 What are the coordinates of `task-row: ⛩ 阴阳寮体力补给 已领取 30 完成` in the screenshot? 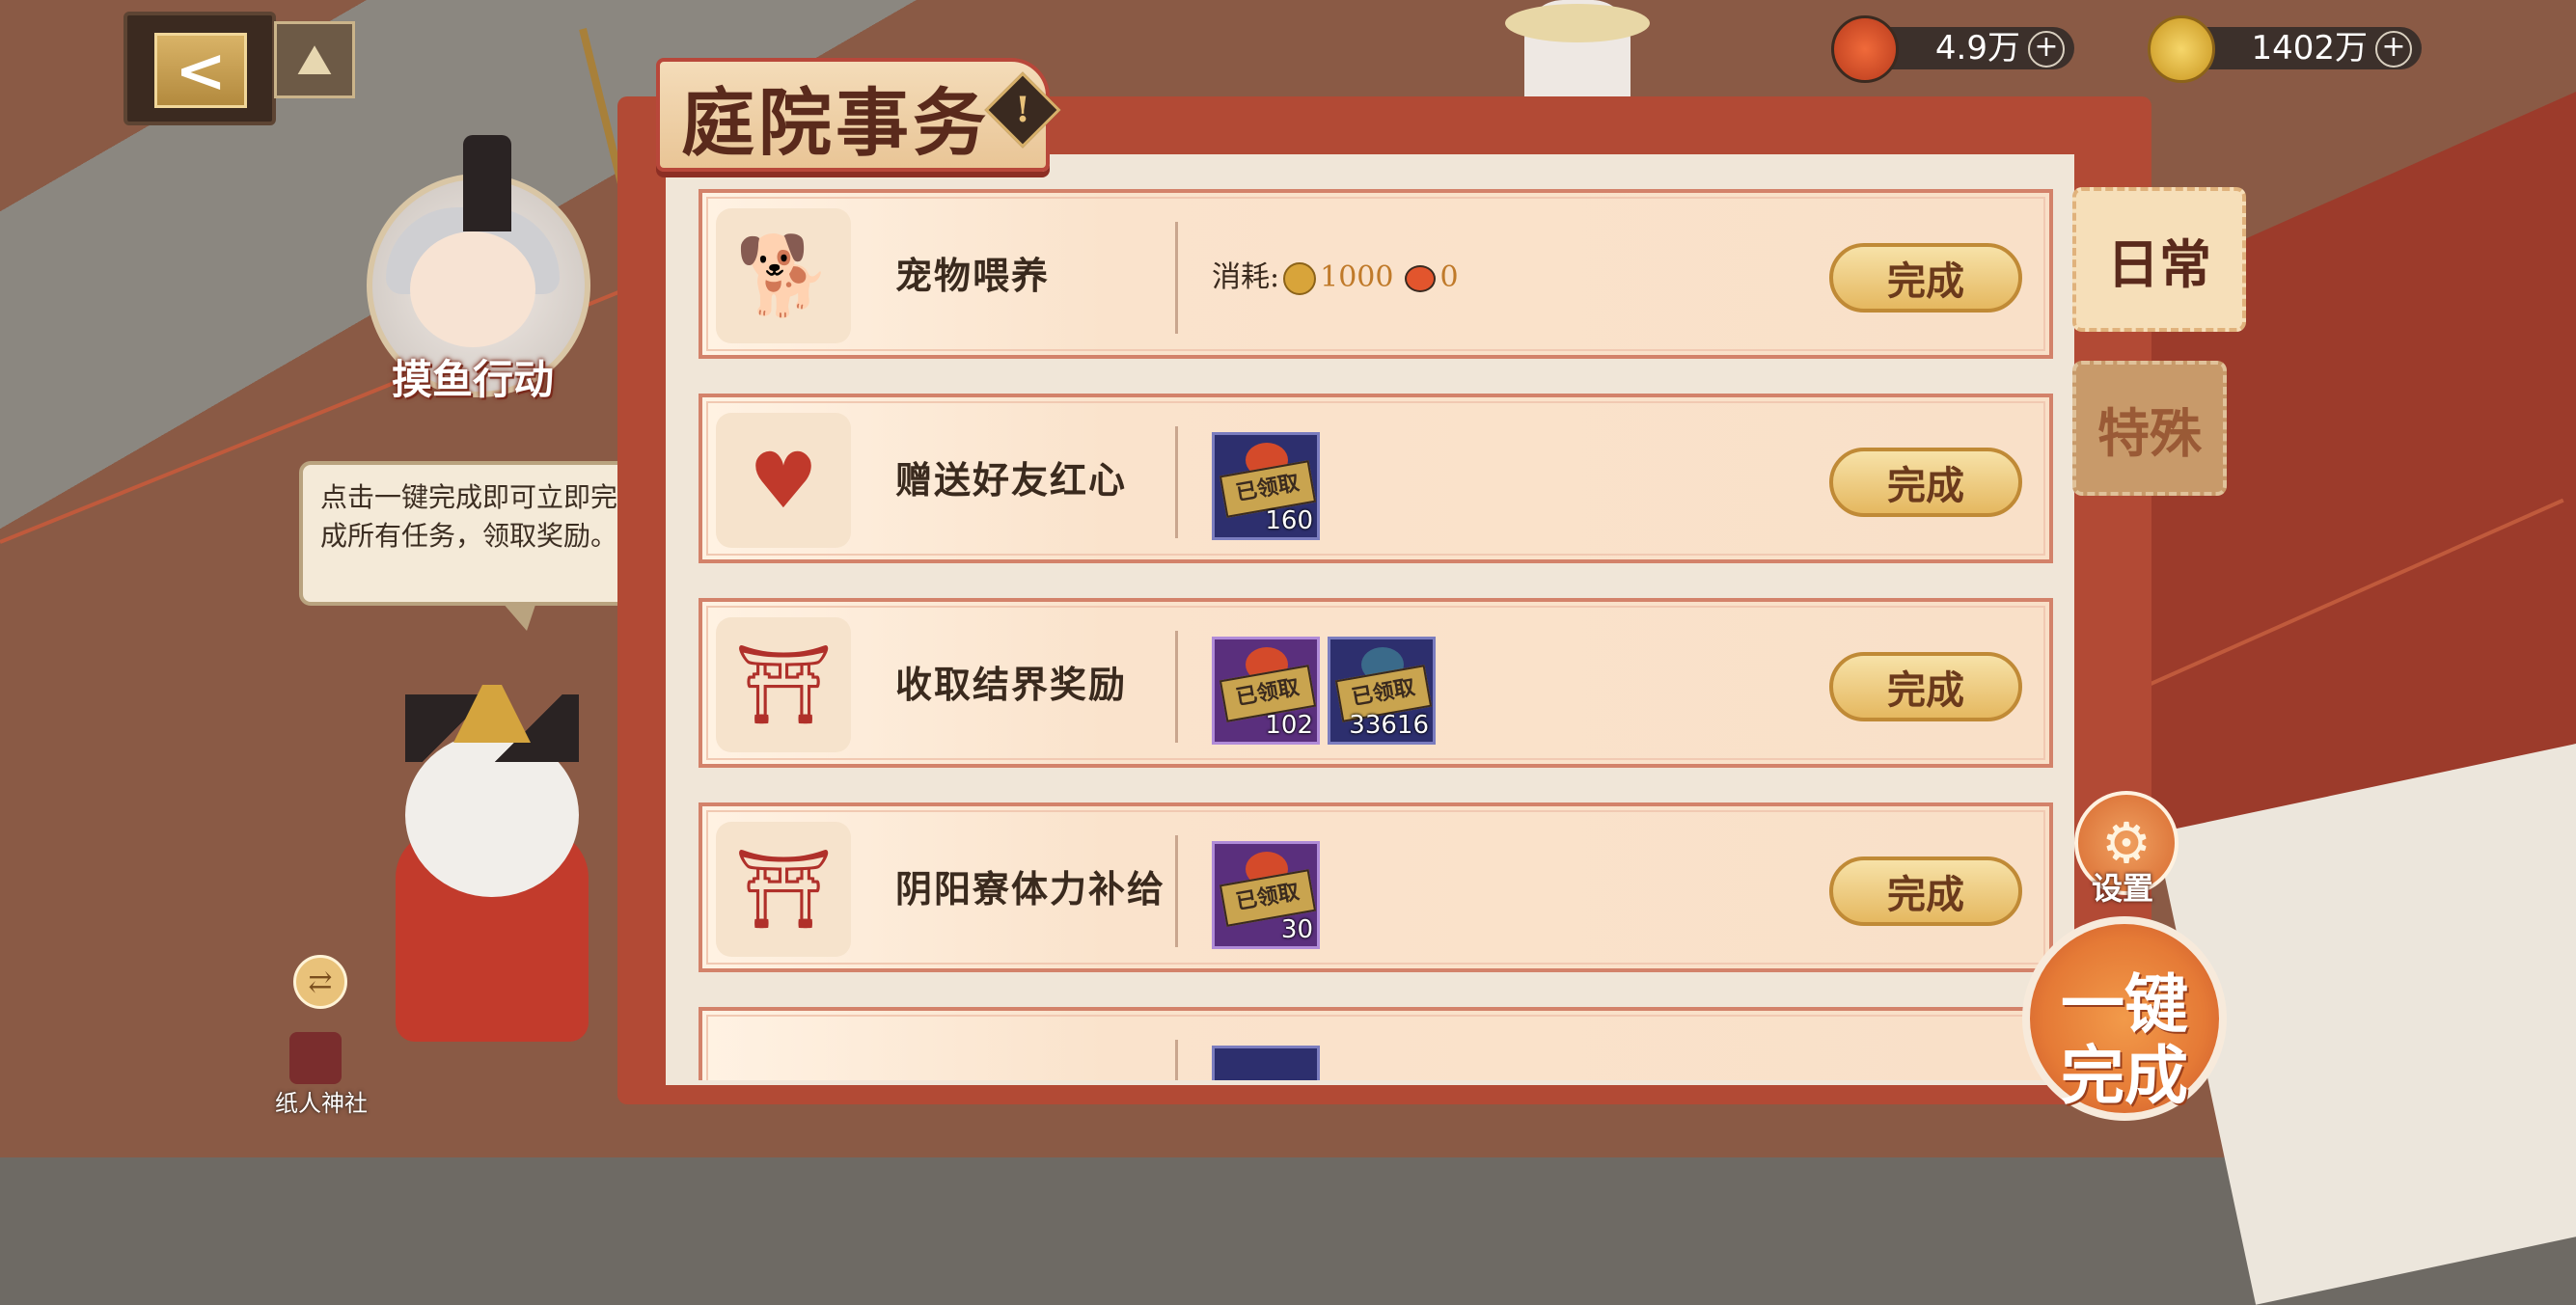 It's located at (1376, 887).